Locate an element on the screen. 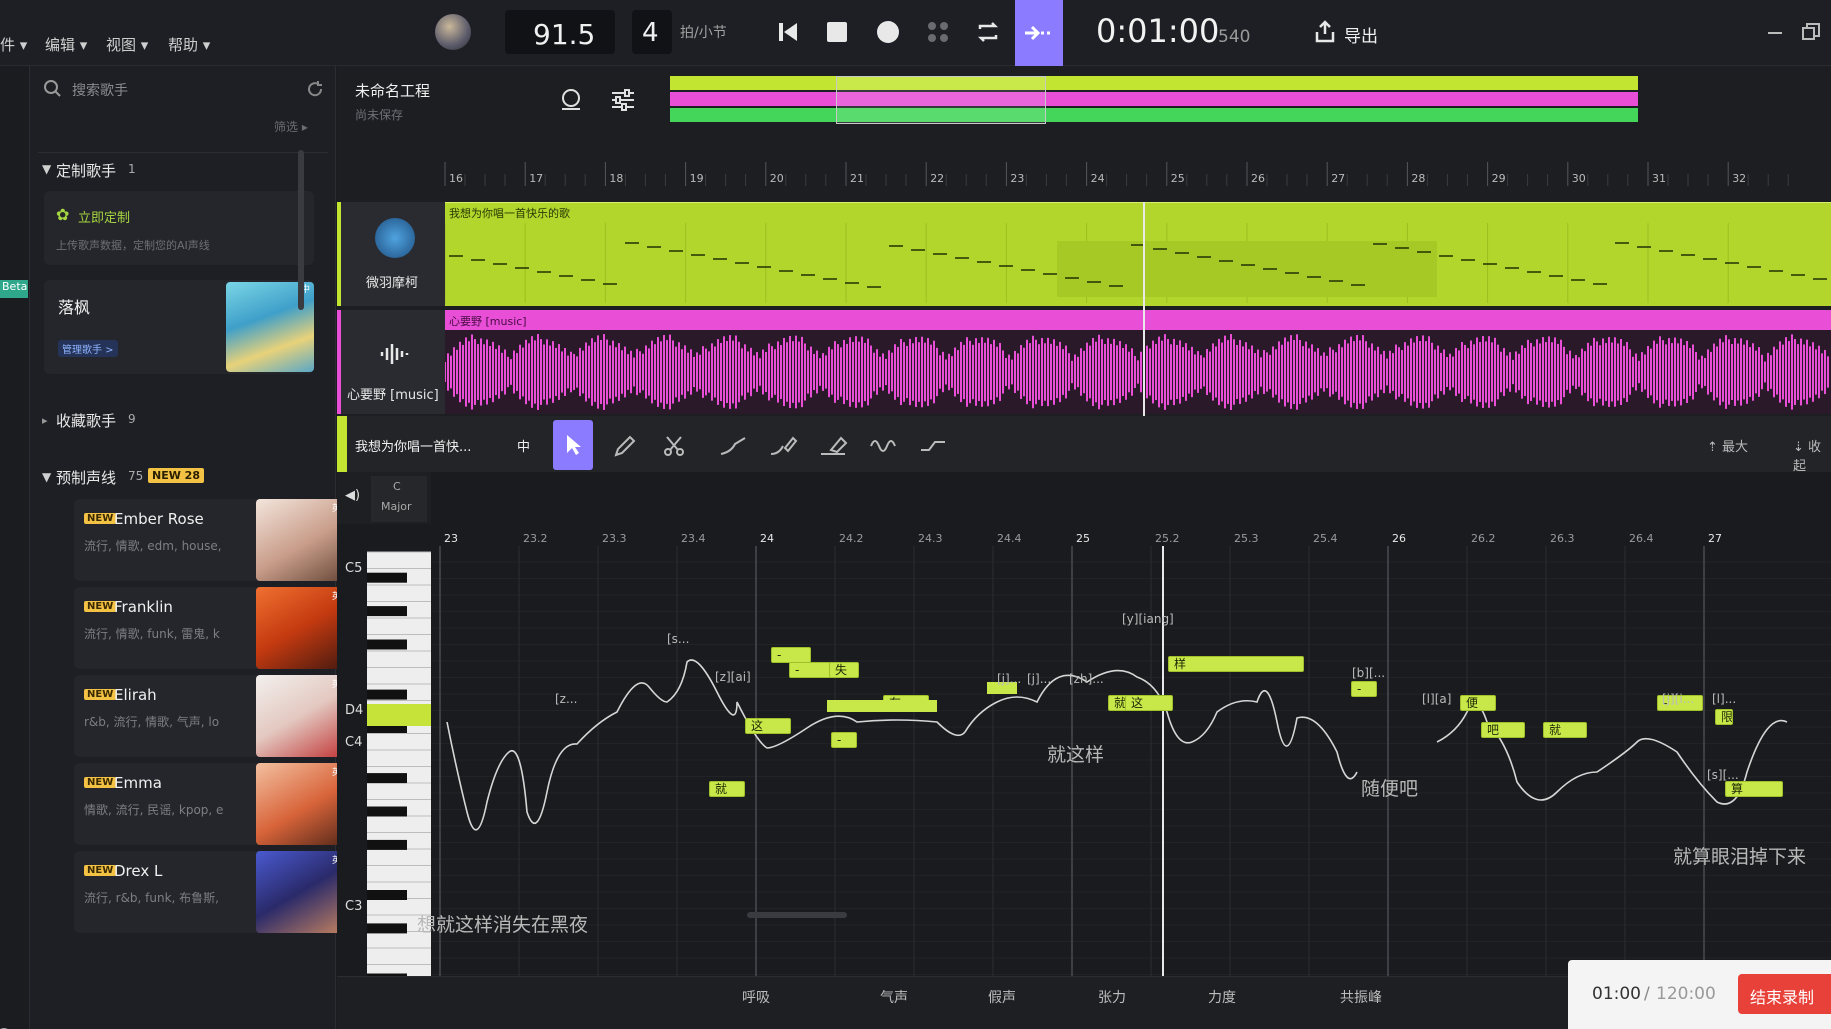  singer-card: NEWDrex L流行, r&b, funk, 布鲁斯,英 is located at coordinates (209, 892).